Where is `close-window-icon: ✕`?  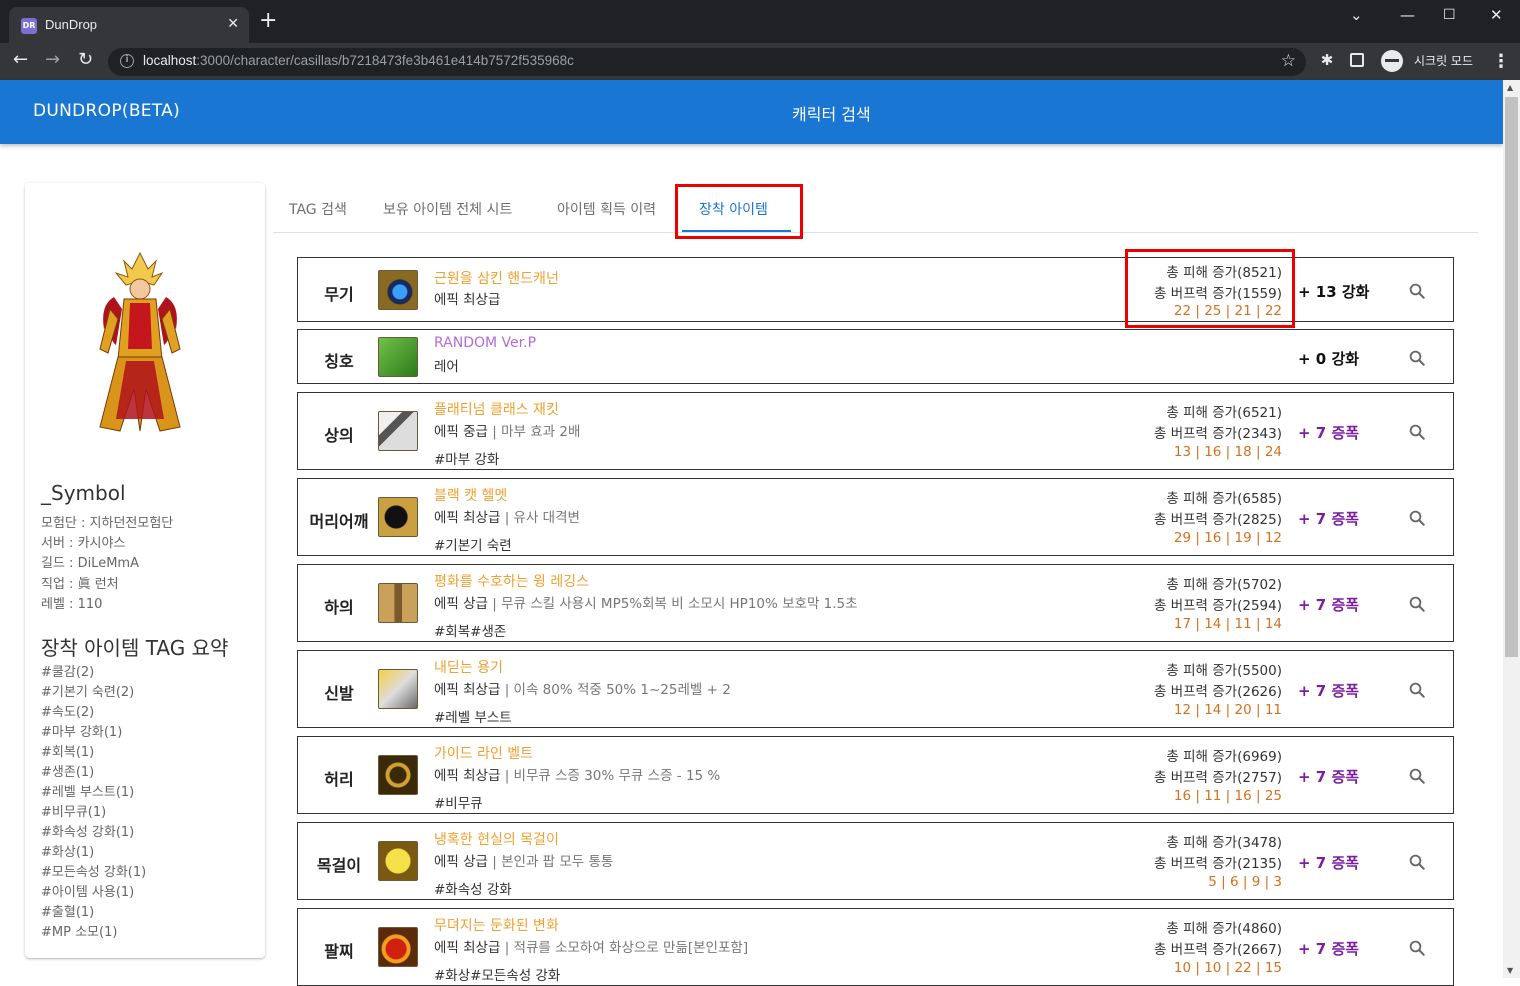
close-window-icon: ✕ is located at coordinates (1496, 15).